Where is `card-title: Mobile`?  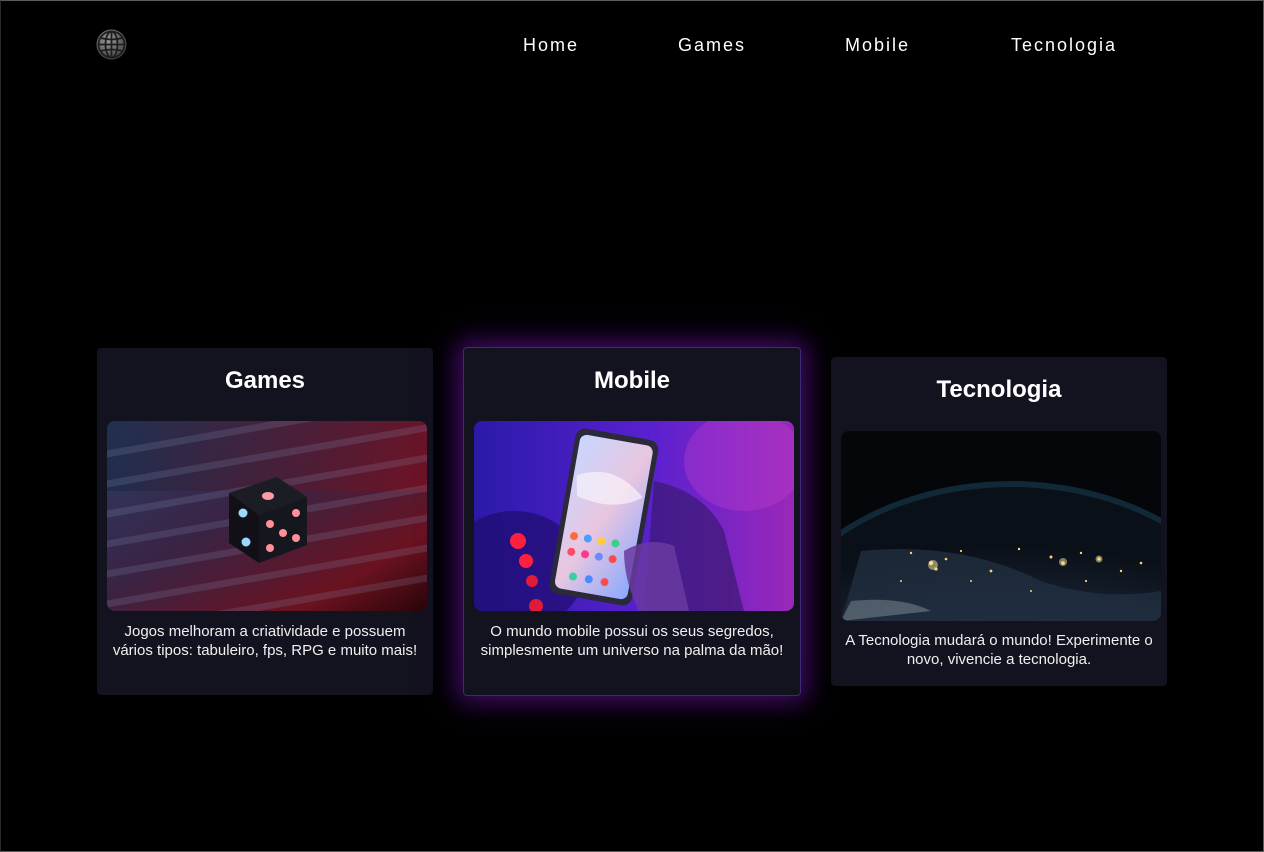
card-title: Mobile is located at coordinates (632, 380).